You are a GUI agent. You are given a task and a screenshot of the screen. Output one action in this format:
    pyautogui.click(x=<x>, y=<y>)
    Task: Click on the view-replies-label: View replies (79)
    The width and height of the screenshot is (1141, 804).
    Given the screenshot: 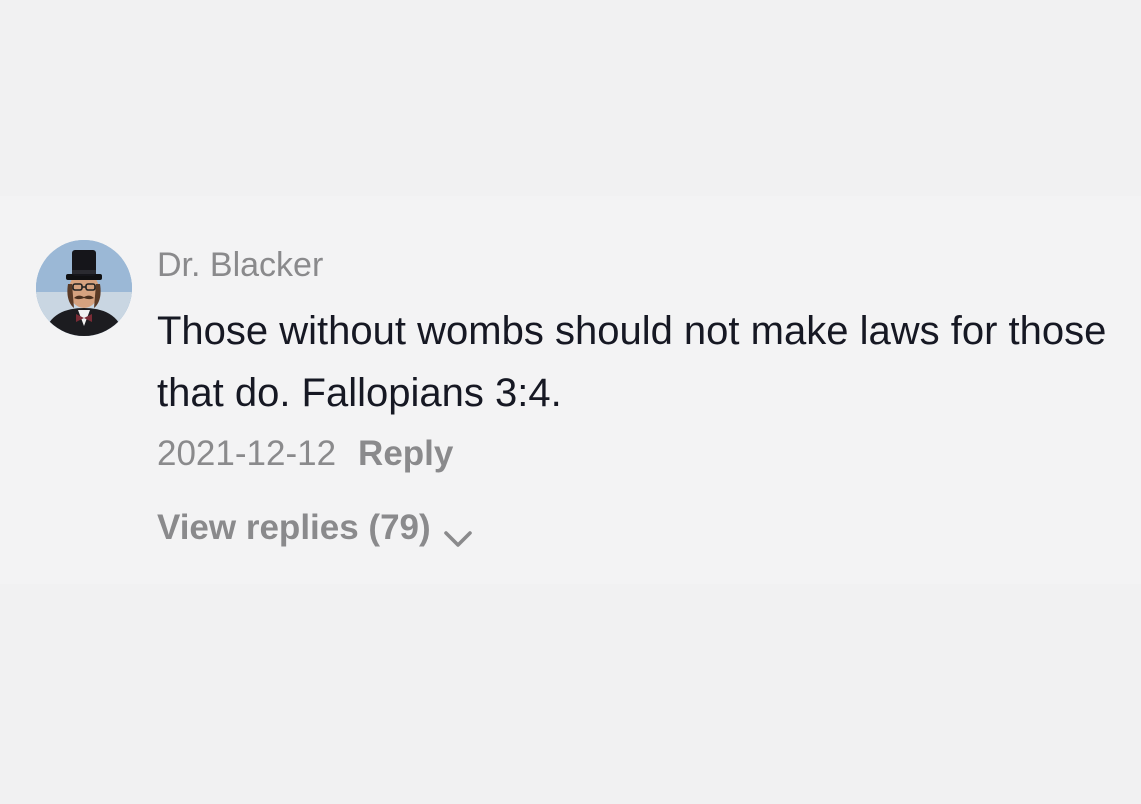 What is the action you would take?
    pyautogui.click(x=294, y=527)
    